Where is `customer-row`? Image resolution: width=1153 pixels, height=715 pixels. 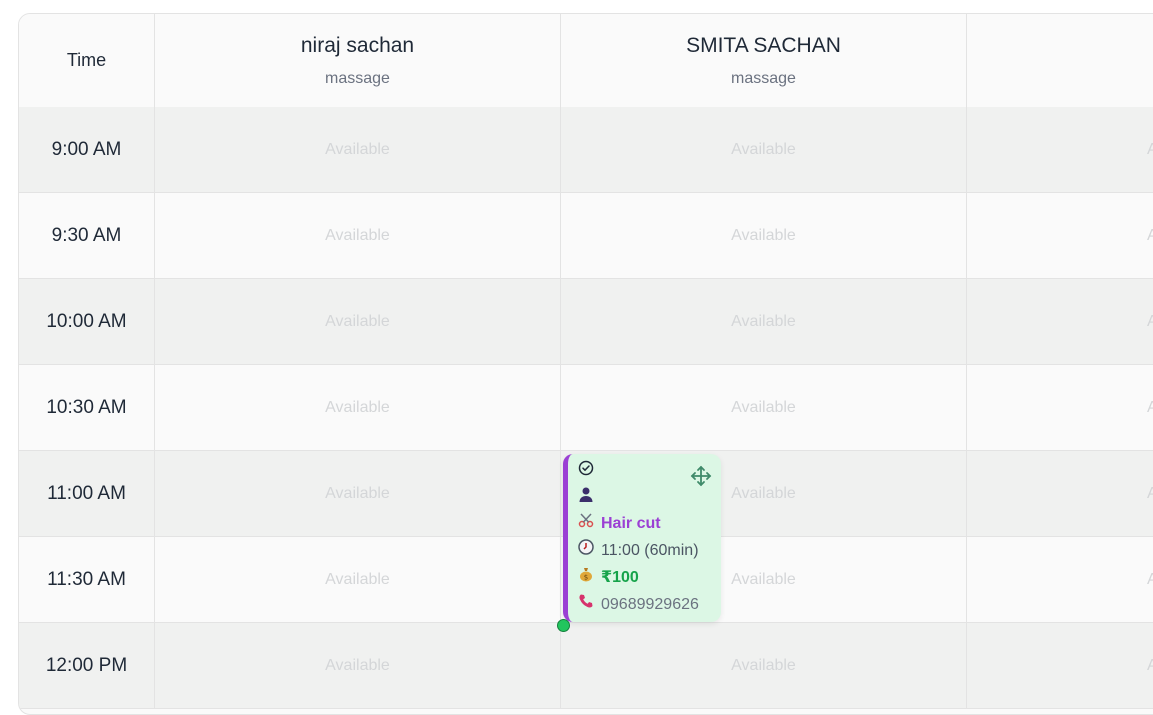 customer-row is located at coordinates (589, 496).